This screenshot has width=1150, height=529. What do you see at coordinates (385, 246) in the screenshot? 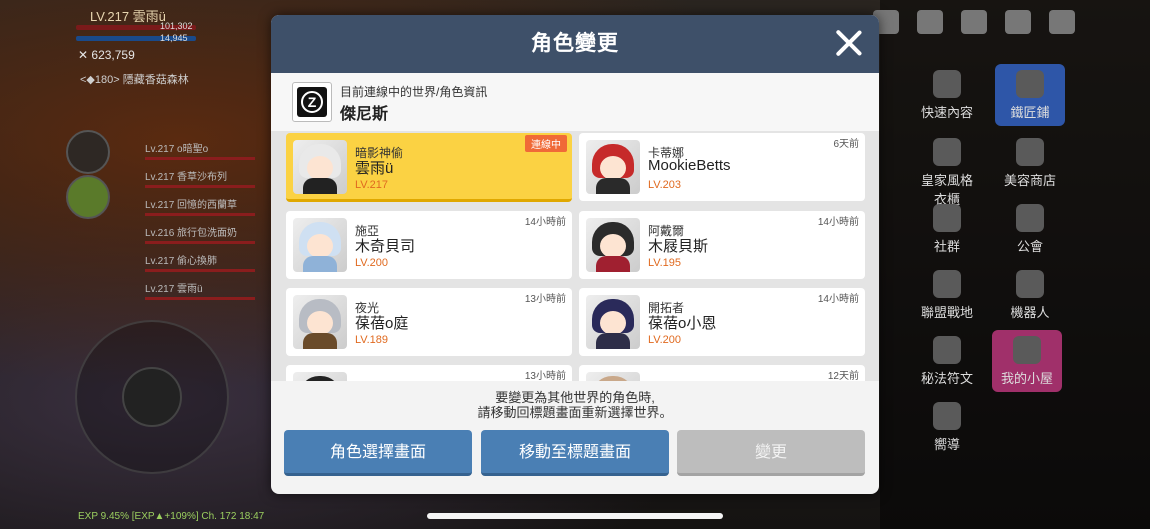
I see `character-name: 木奇貝司` at bounding box center [385, 246].